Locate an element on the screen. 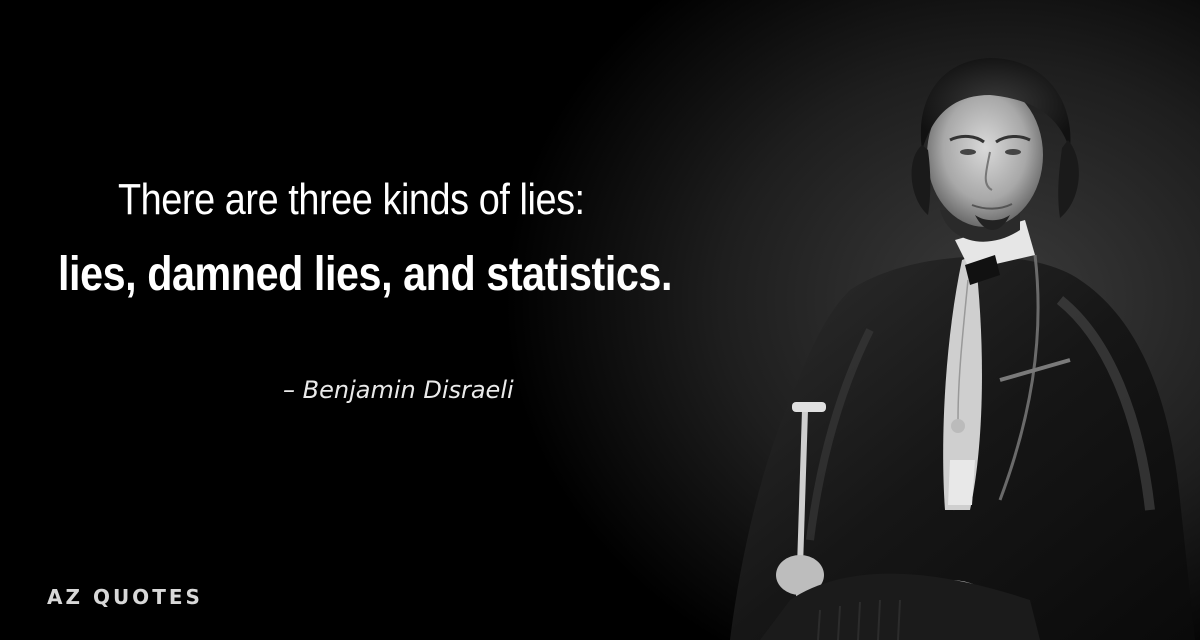 Image resolution: width=1200 pixels, height=640 pixels. quote-line-2: lies, damned lies, and statistics. is located at coordinates (365, 274).